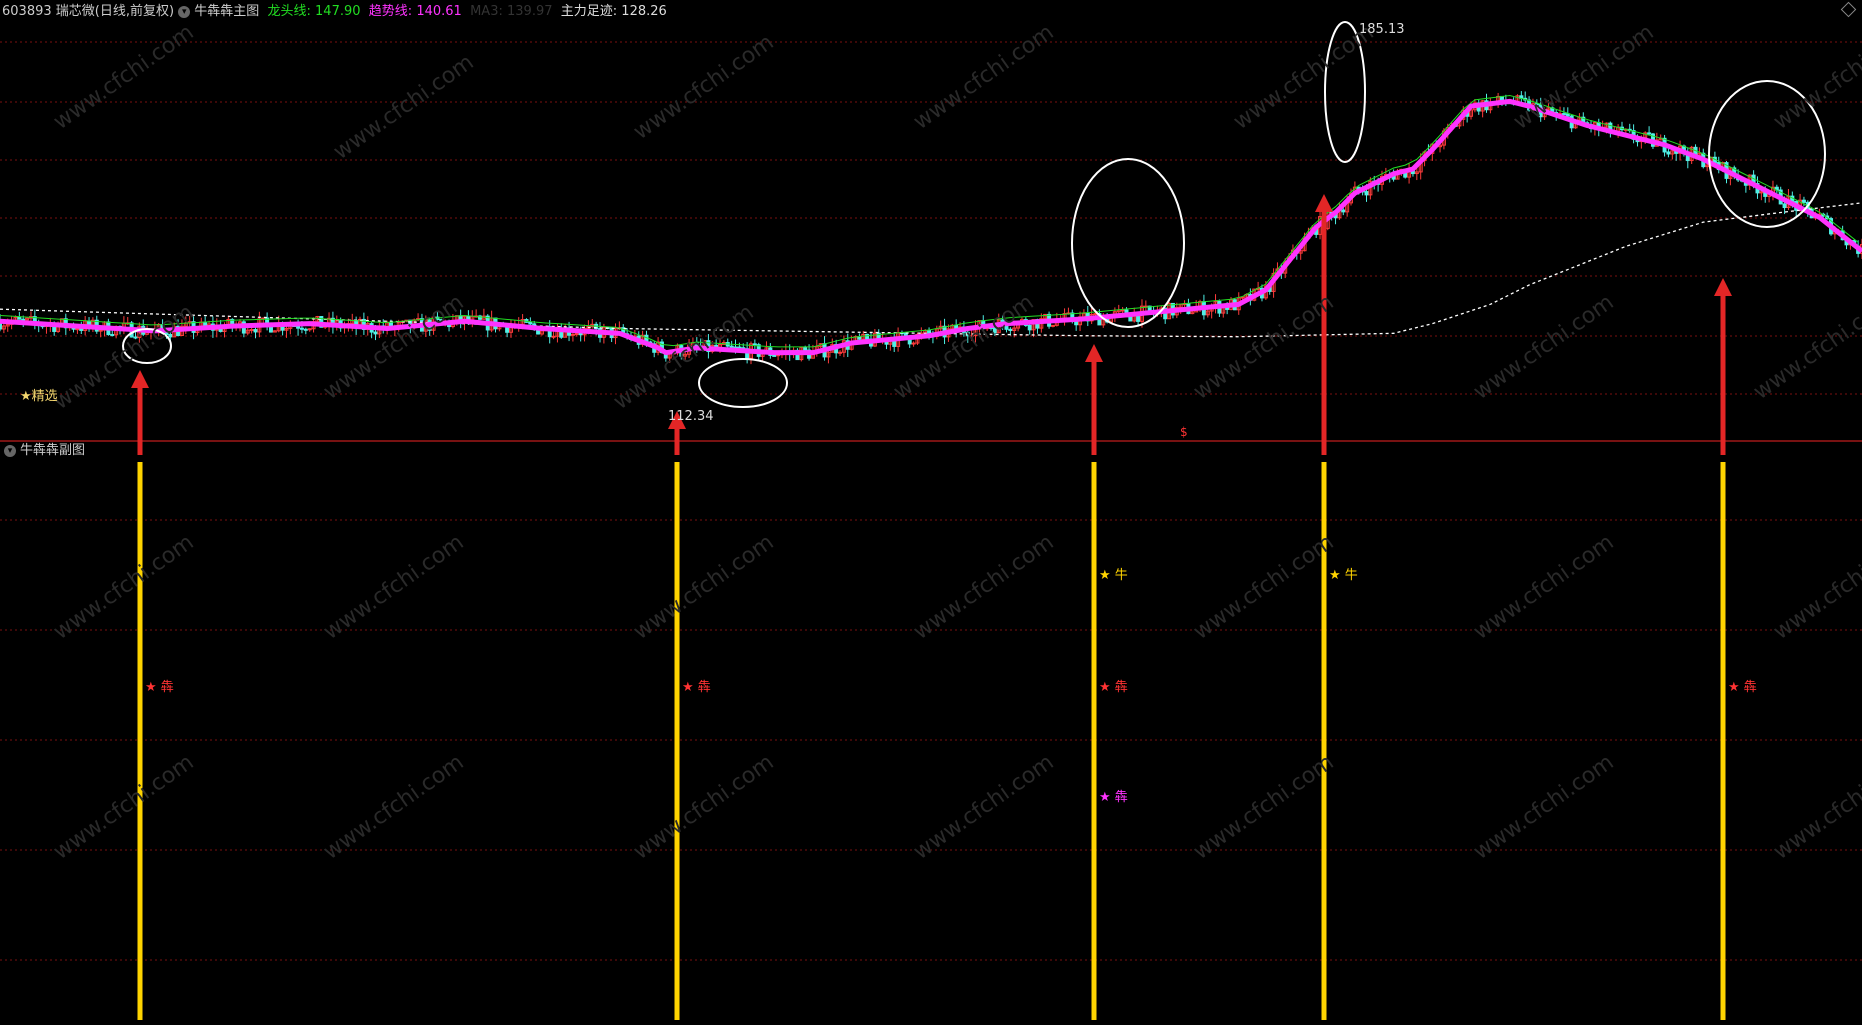 Image resolution: width=1862 pixels, height=1025 pixels. I want to click on ma3-value: 139.97, so click(530, 11).